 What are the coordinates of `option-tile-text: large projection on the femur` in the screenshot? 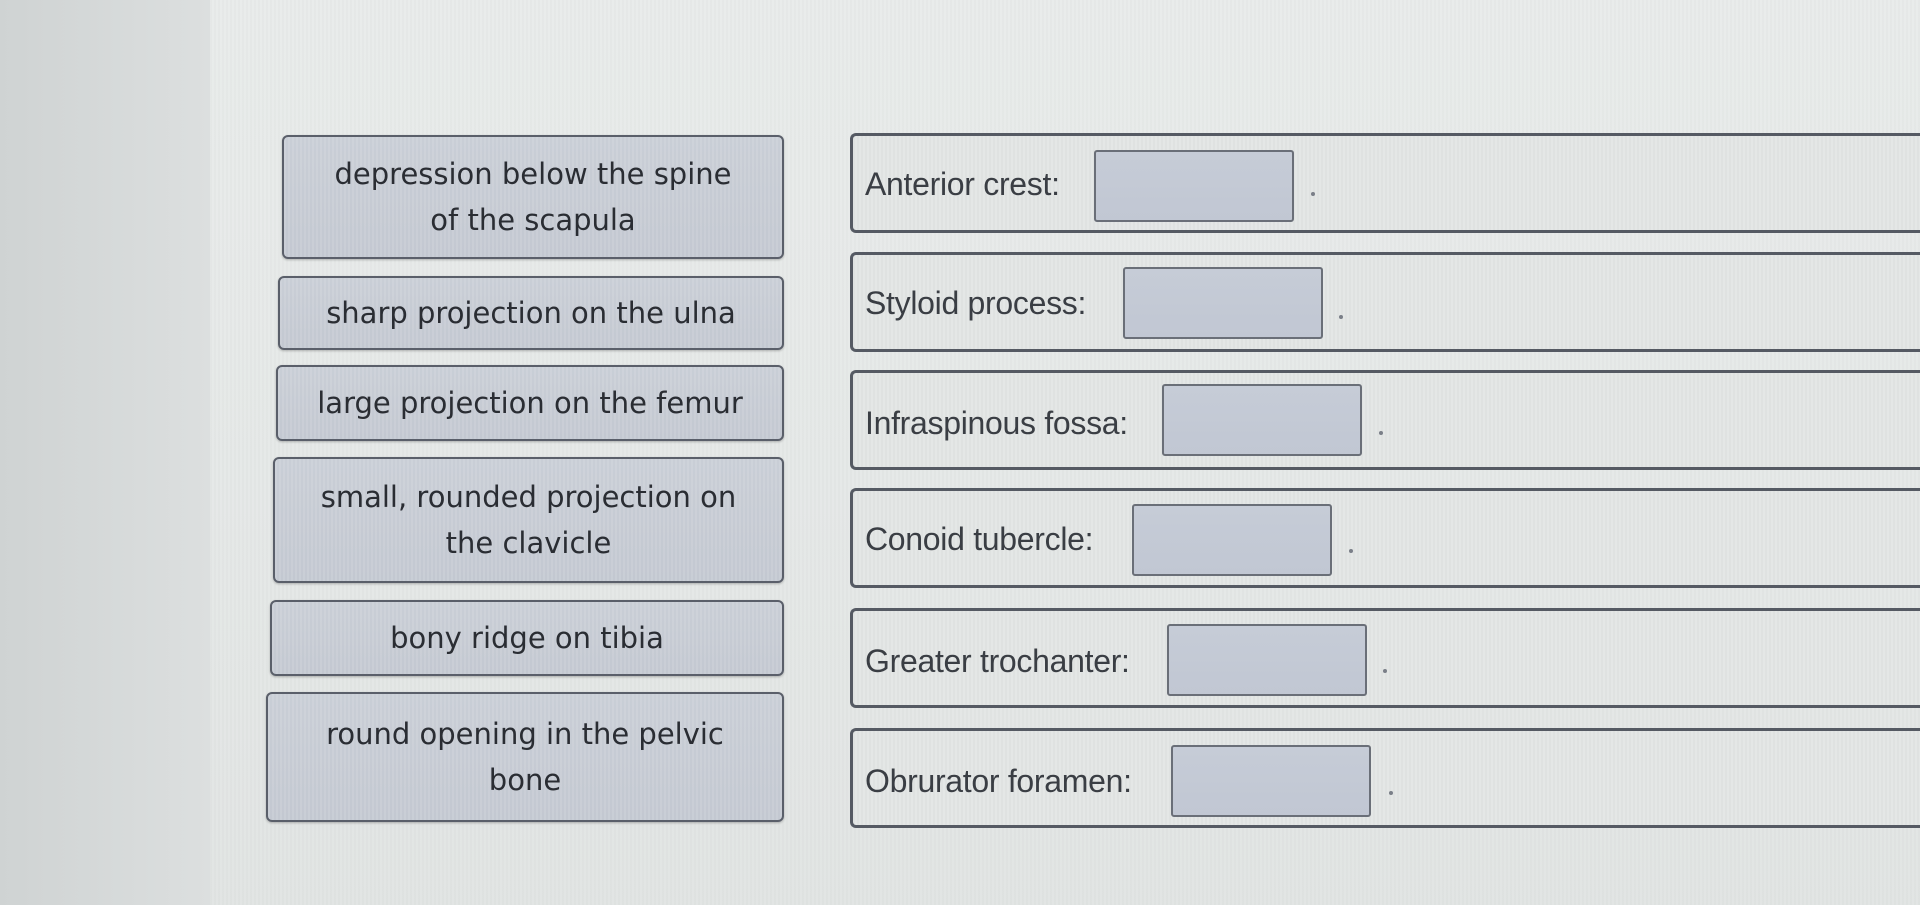 It's located at (530, 402).